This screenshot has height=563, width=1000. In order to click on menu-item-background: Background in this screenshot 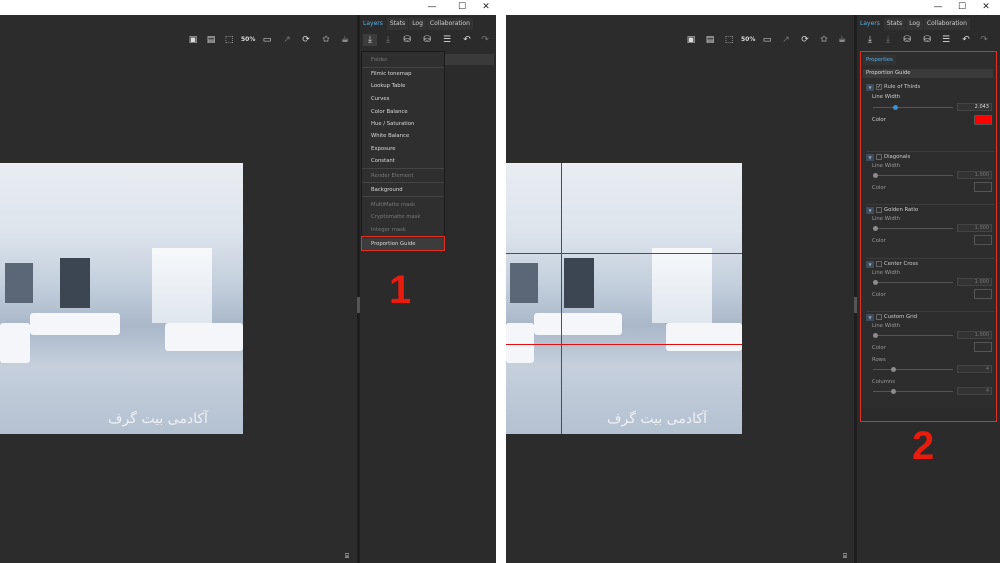, I will do `click(403, 190)`.